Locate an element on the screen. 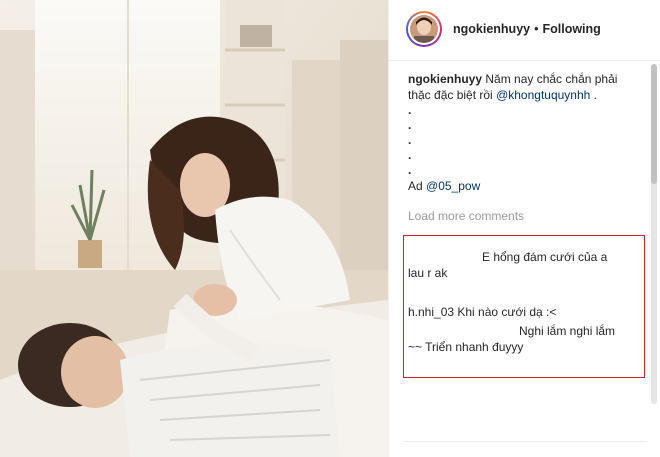 The width and height of the screenshot is (660, 457). panel-divider is located at coordinates (525, 441).